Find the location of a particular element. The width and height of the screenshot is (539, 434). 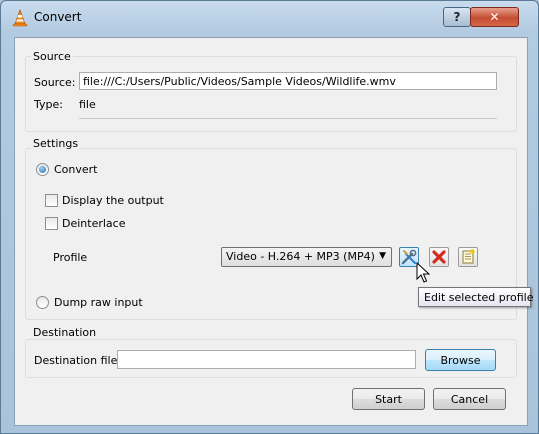

deinterlace-label: Deinterlace is located at coordinates (93, 223).